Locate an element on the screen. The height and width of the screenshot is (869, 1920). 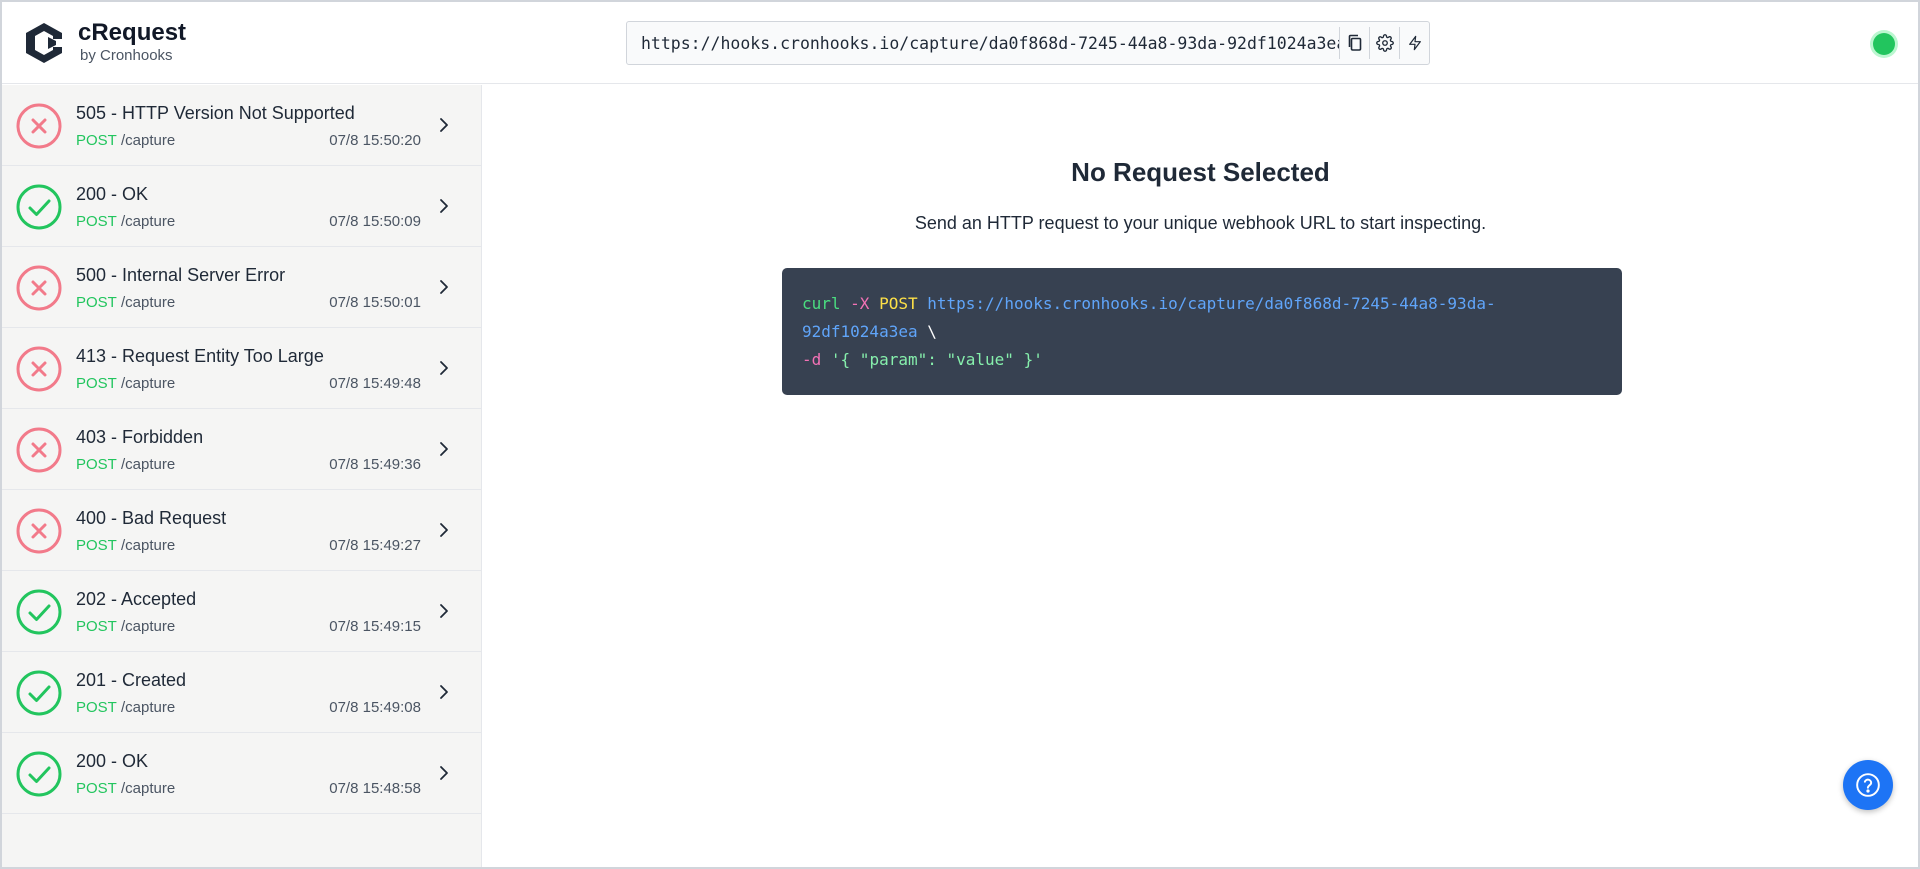
request-timestamp: 07/8 15:50:09 is located at coordinates (375, 221).